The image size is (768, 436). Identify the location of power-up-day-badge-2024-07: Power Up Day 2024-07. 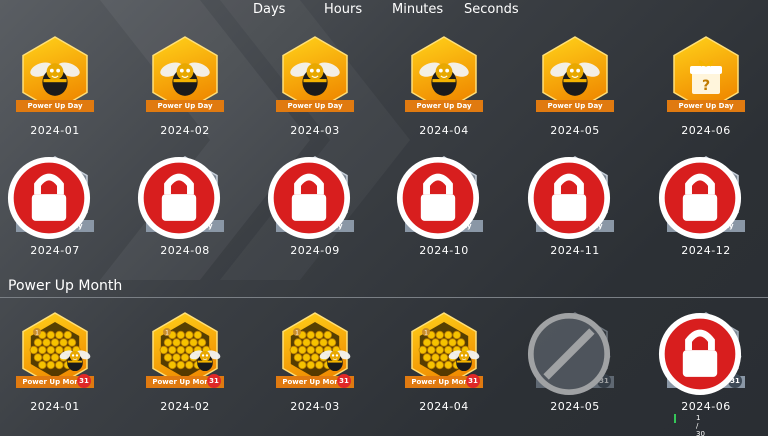
(55, 213).